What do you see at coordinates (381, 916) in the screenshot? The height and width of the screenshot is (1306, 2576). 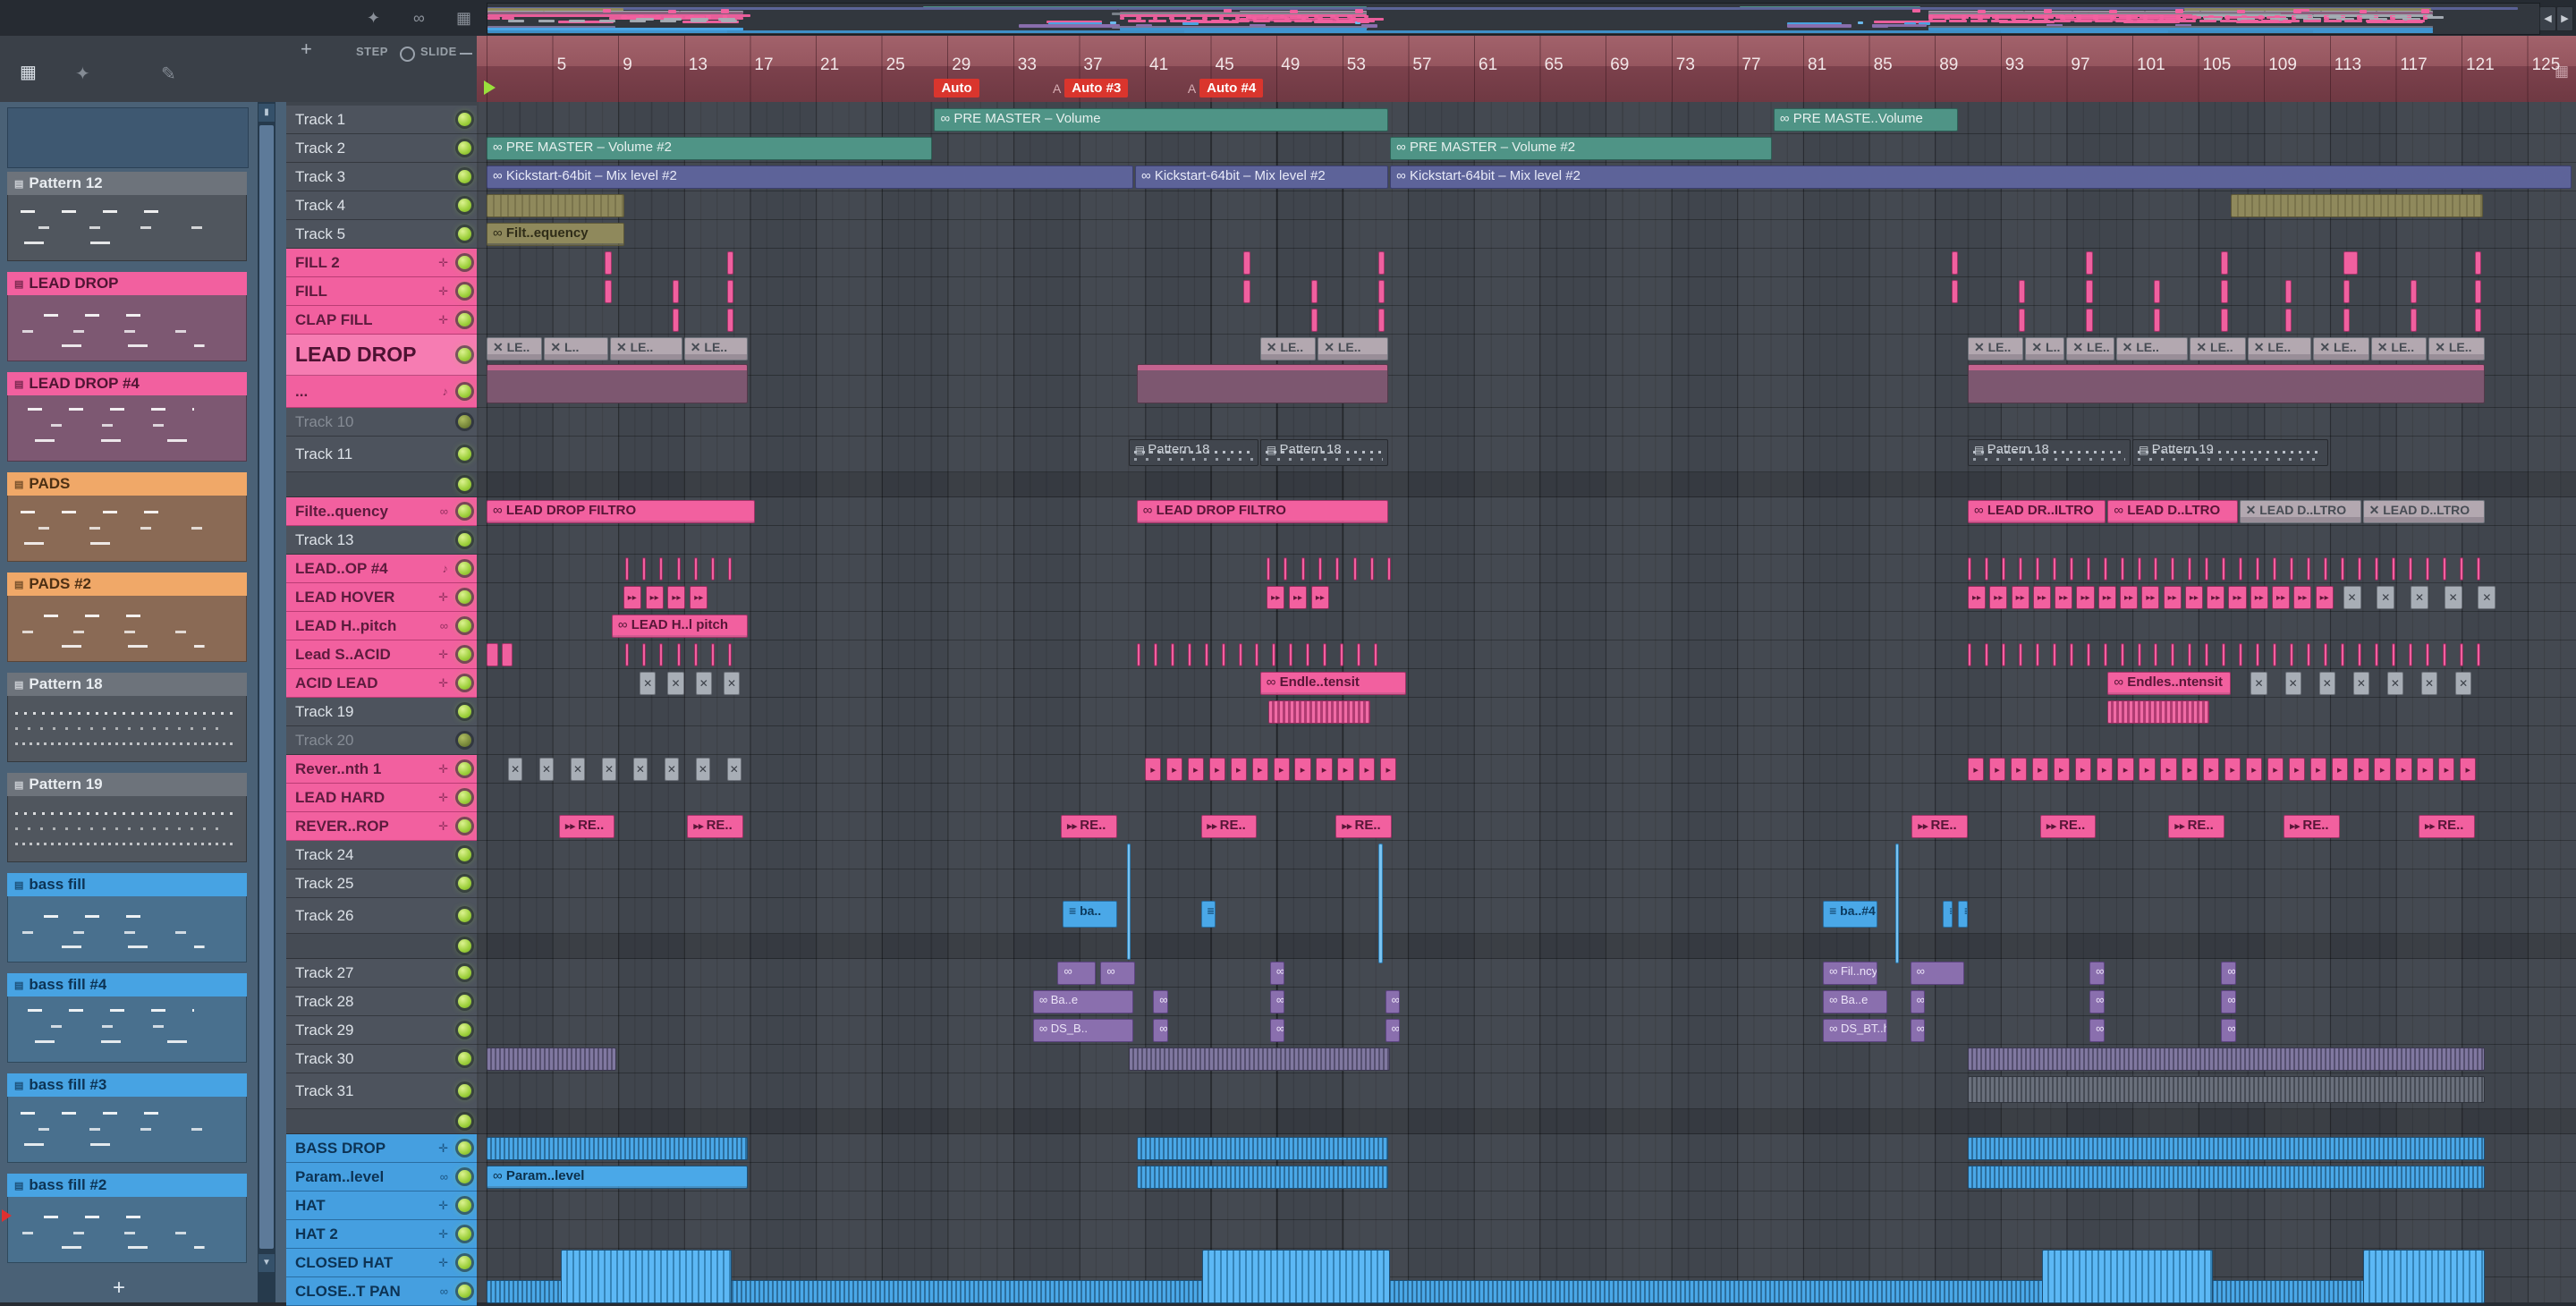 I see `track-row-track-26: Track 26` at bounding box center [381, 916].